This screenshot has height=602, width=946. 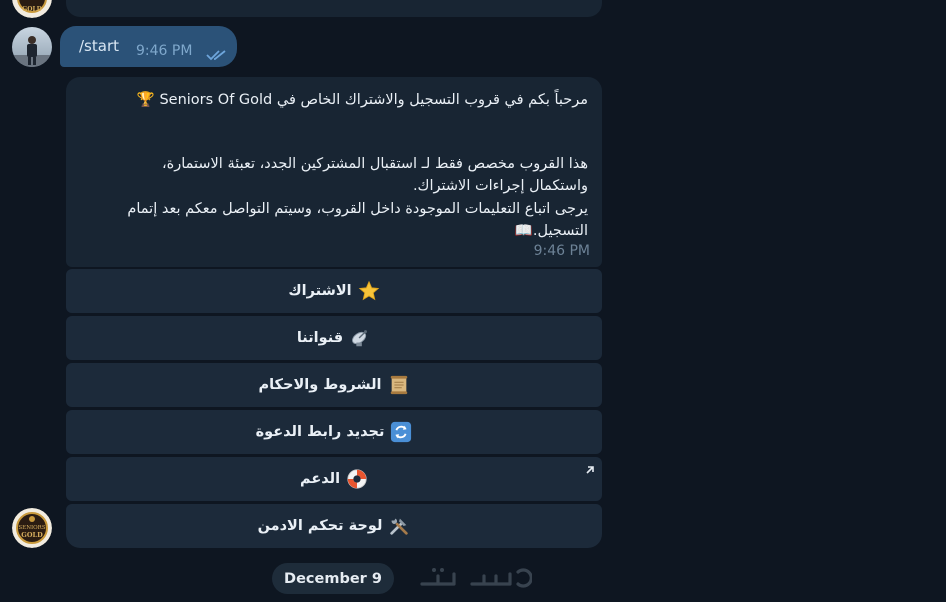 I want to click on subscribe-button-label: الاشتراك, so click(x=320, y=291).